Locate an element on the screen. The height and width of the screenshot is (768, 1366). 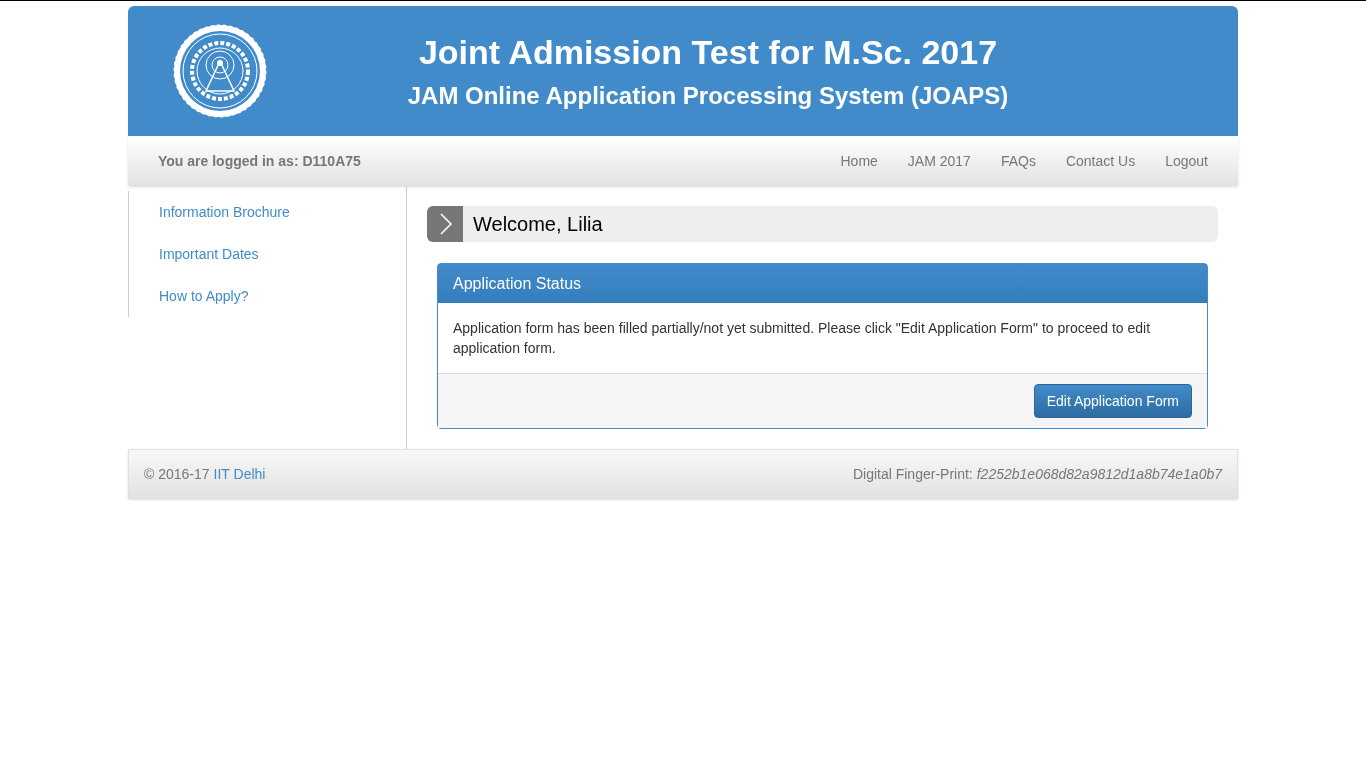
institute-link: IIT Delhi is located at coordinates (239, 474).